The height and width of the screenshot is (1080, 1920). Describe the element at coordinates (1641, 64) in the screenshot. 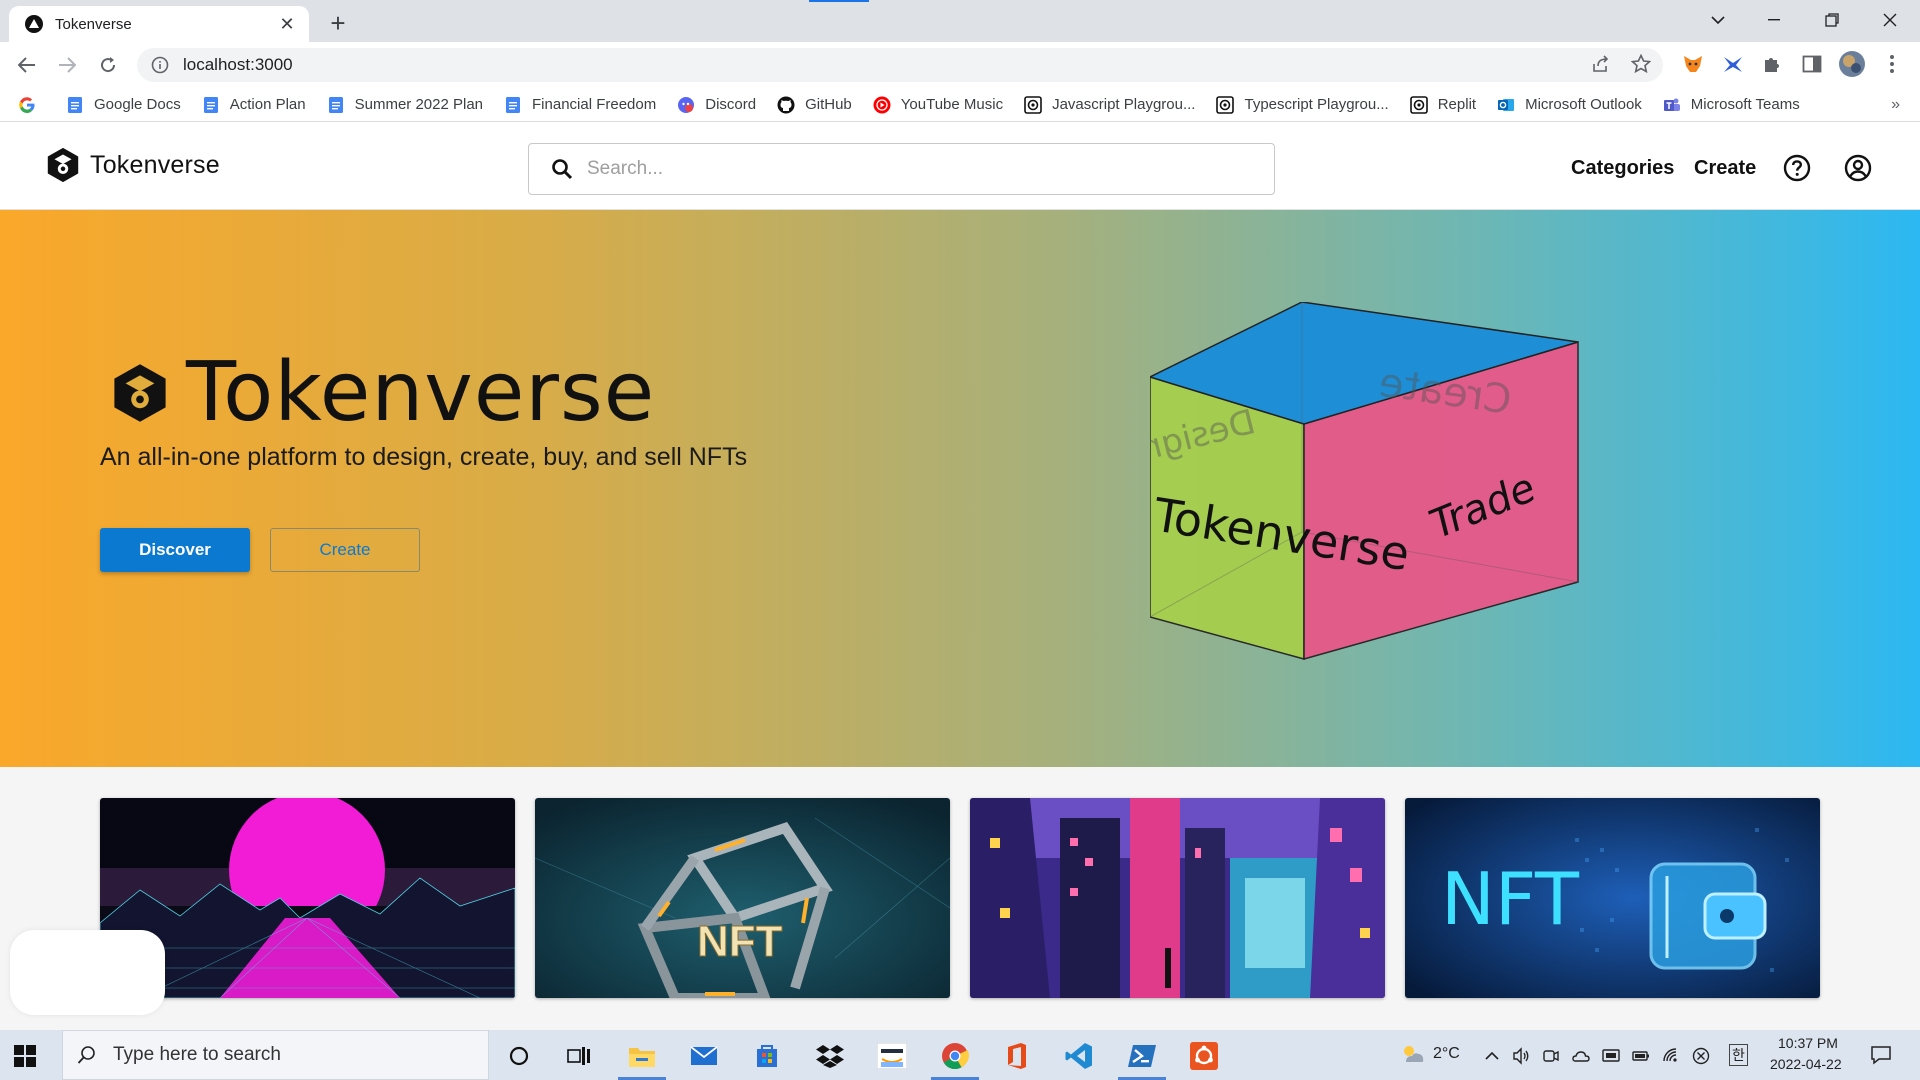

I see `bookmark-star-icon` at that location.